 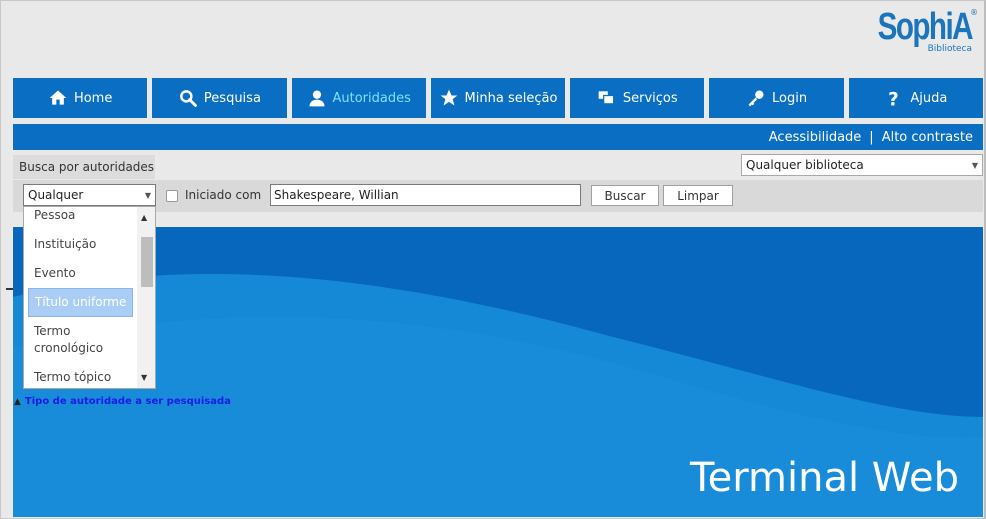 I want to click on tab-busca-por-autoridades: Busca por autoridades, so click(x=84, y=167).